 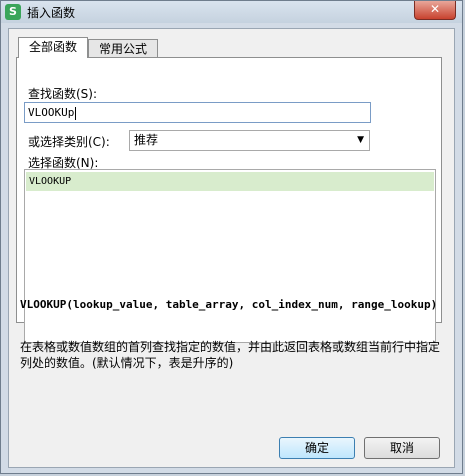 What do you see at coordinates (51, 13) in the screenshot?
I see `dialog-title: 插入函数` at bounding box center [51, 13].